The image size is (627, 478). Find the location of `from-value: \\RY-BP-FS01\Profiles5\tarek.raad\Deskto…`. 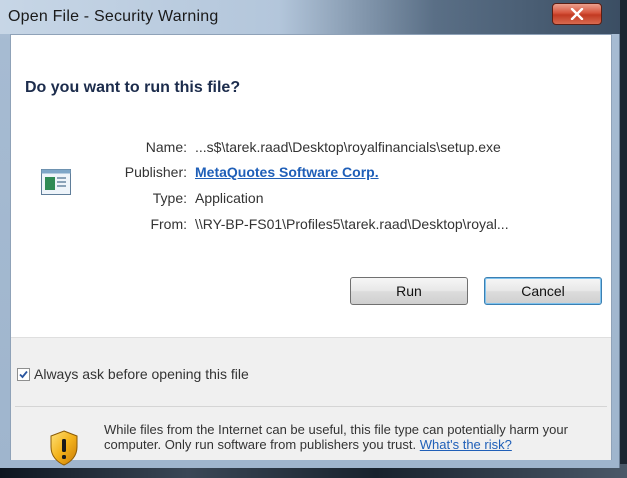

from-value: \\RY-BP-FS01\Profiles5\tarek.raad\Deskto… is located at coordinates (352, 224).